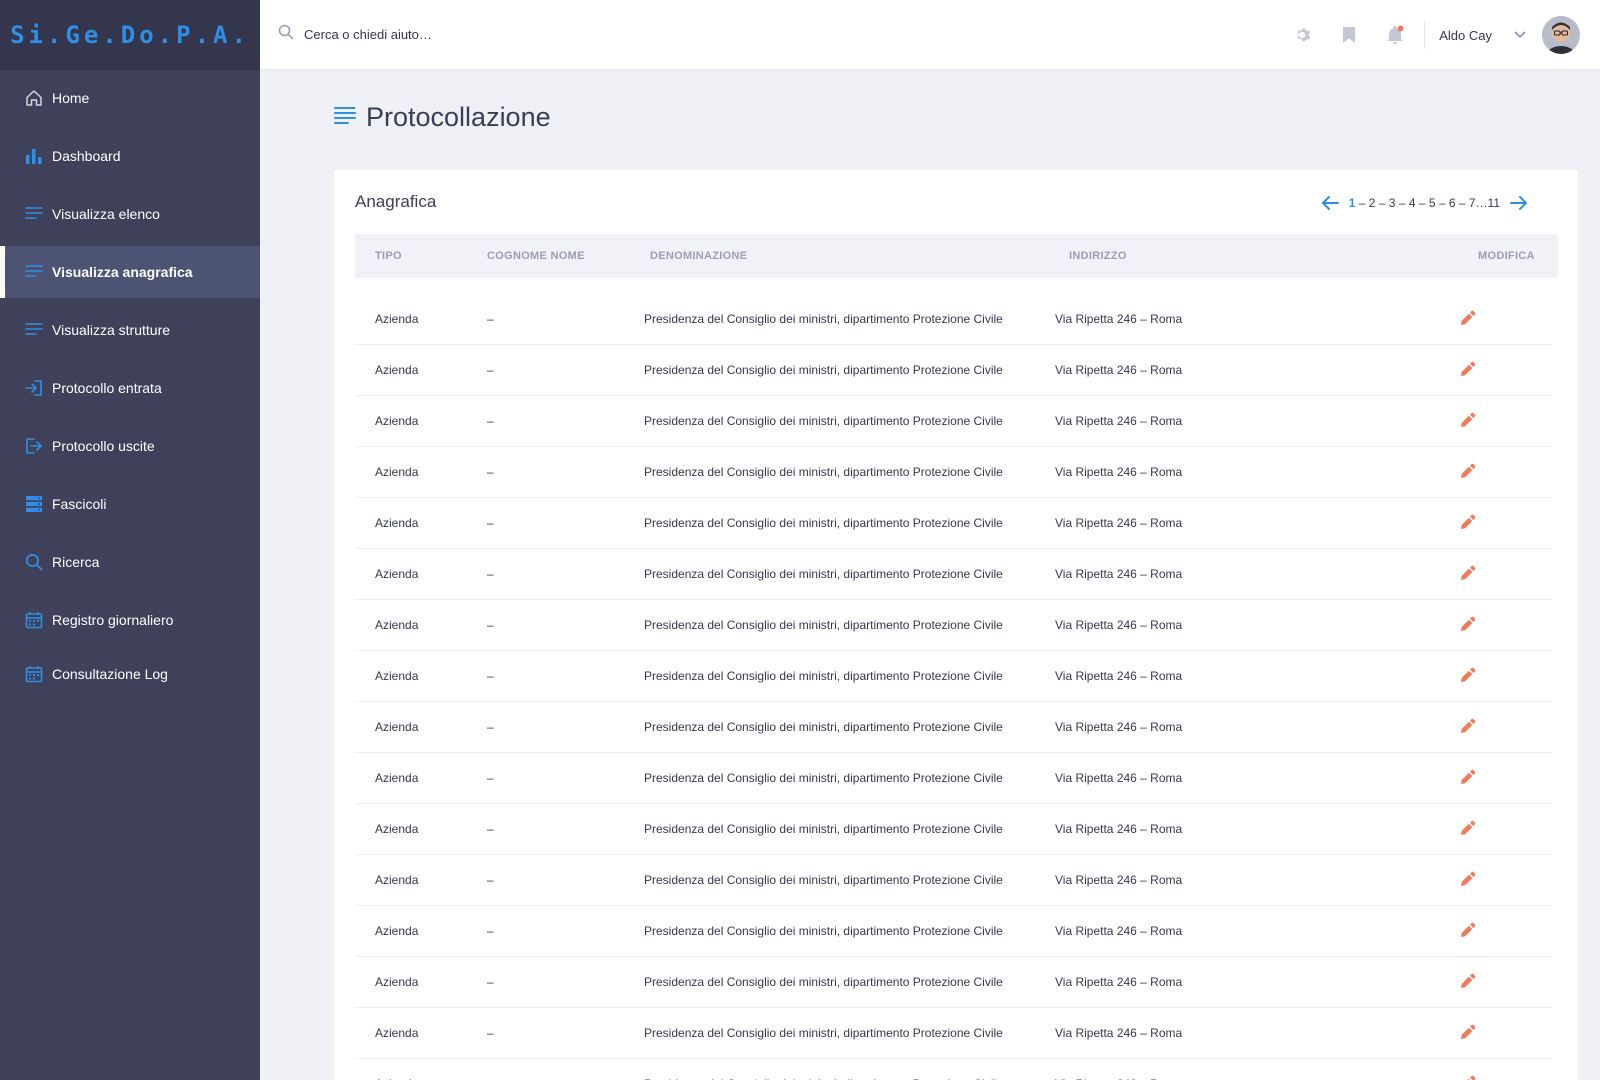 The width and height of the screenshot is (1600, 1080). Describe the element at coordinates (130, 674) in the screenshot. I see `sidebar-item-consultazione-log: Consultazione Log` at that location.